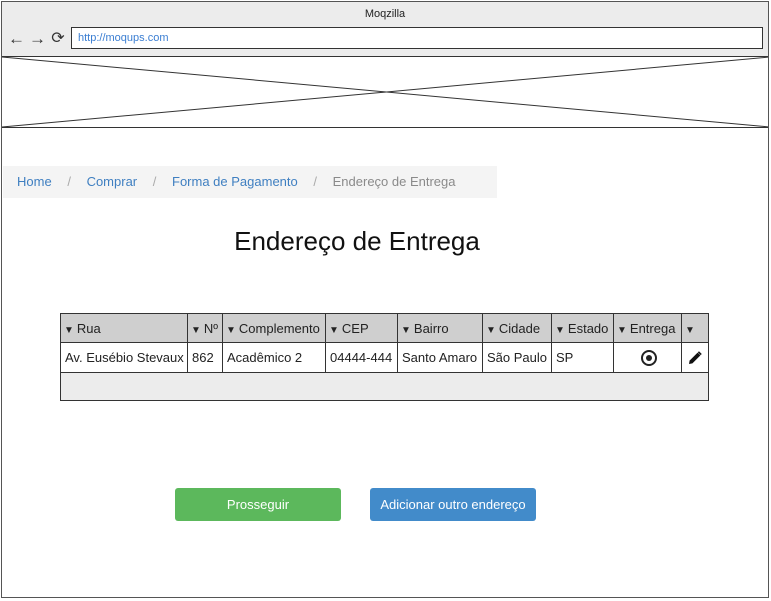 This screenshot has width=771, height=601. Describe the element at coordinates (453, 504) in the screenshot. I see `add-address-button: Adicionar outro endereço` at that location.